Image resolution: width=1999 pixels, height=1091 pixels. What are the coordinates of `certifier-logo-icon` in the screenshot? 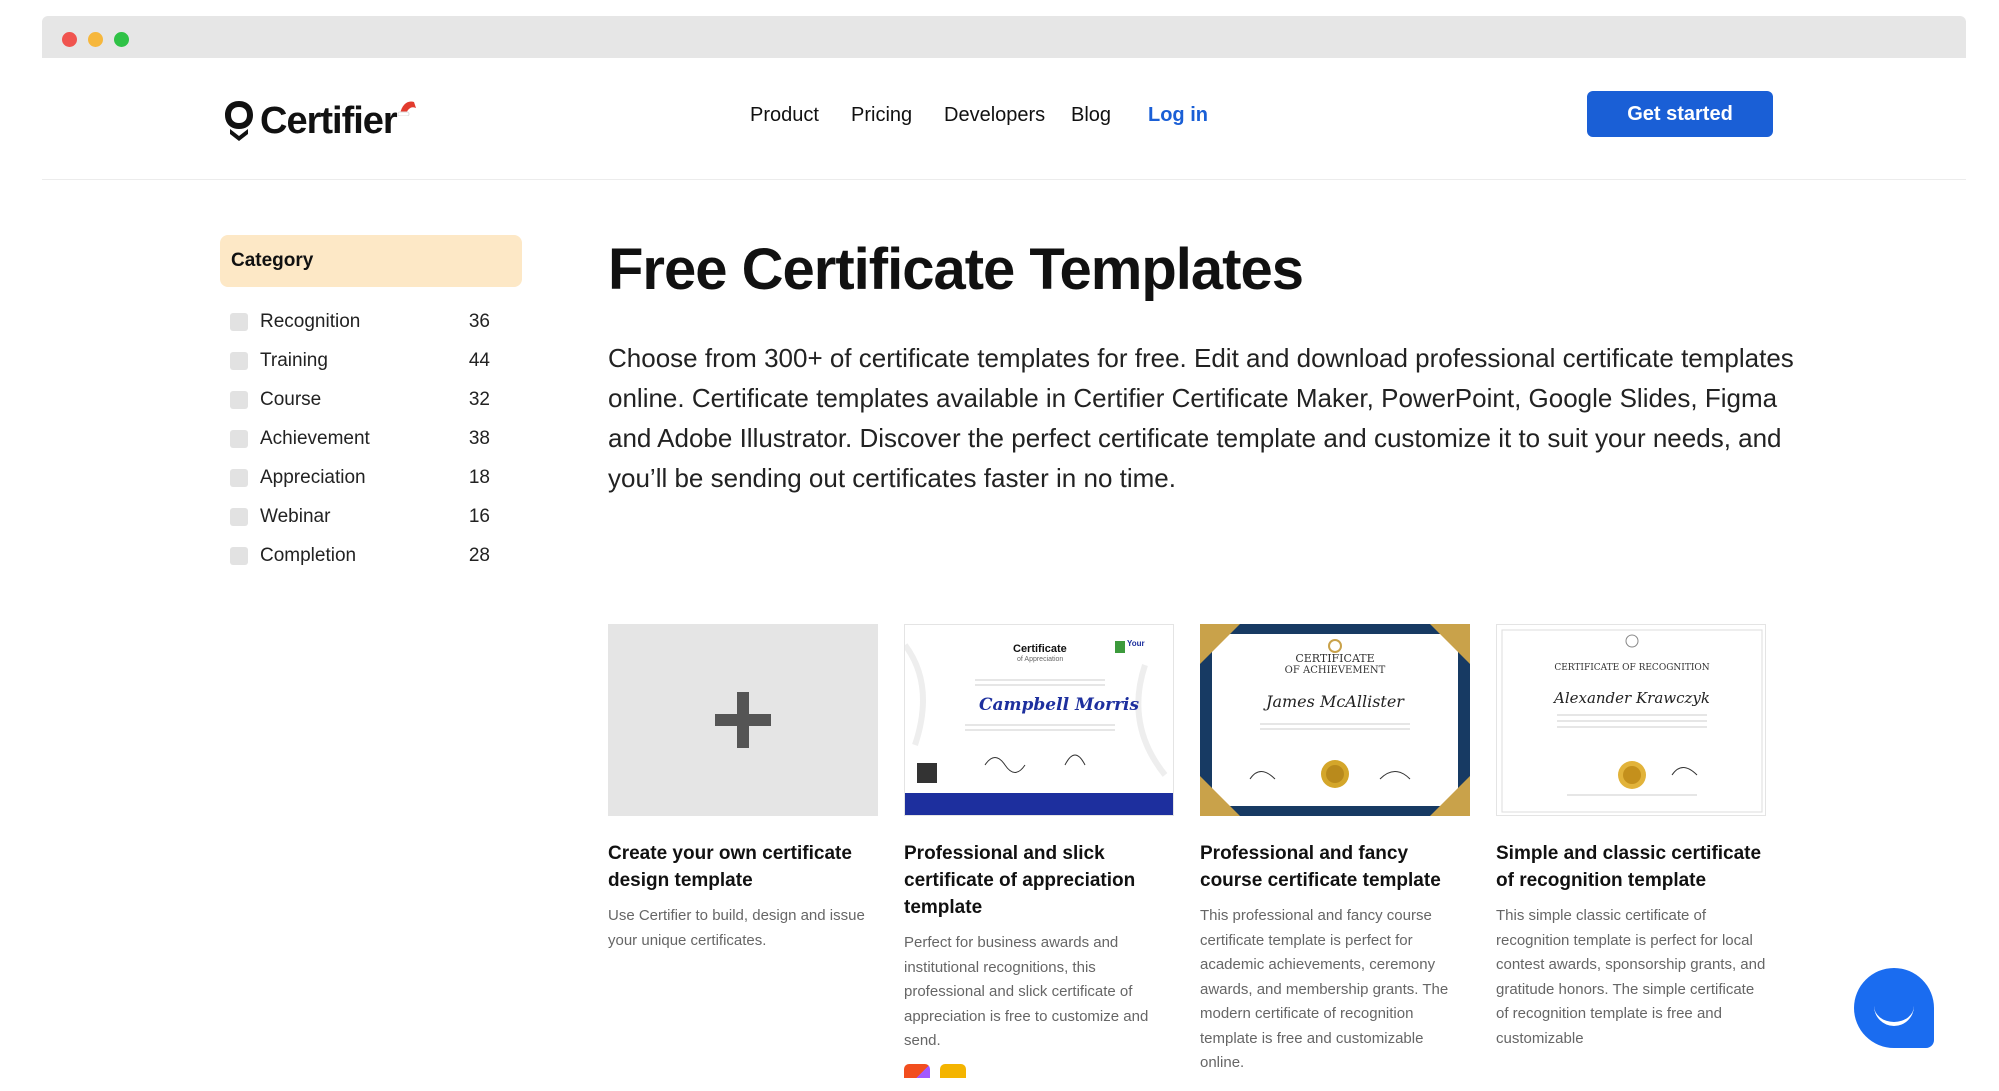 It's located at (239, 121).